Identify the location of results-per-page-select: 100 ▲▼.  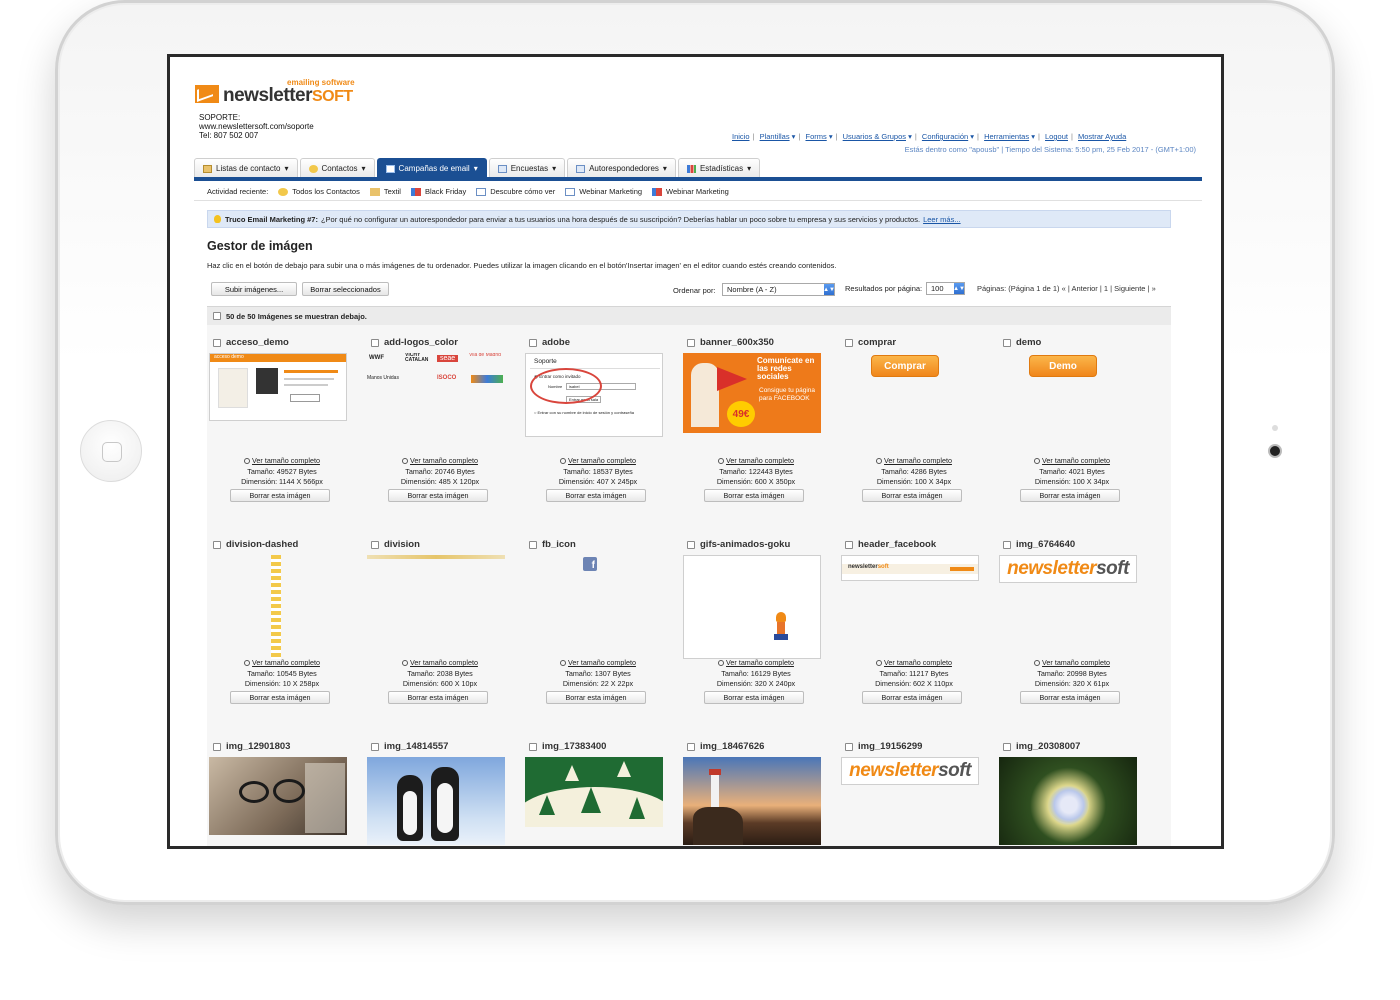
(945, 288).